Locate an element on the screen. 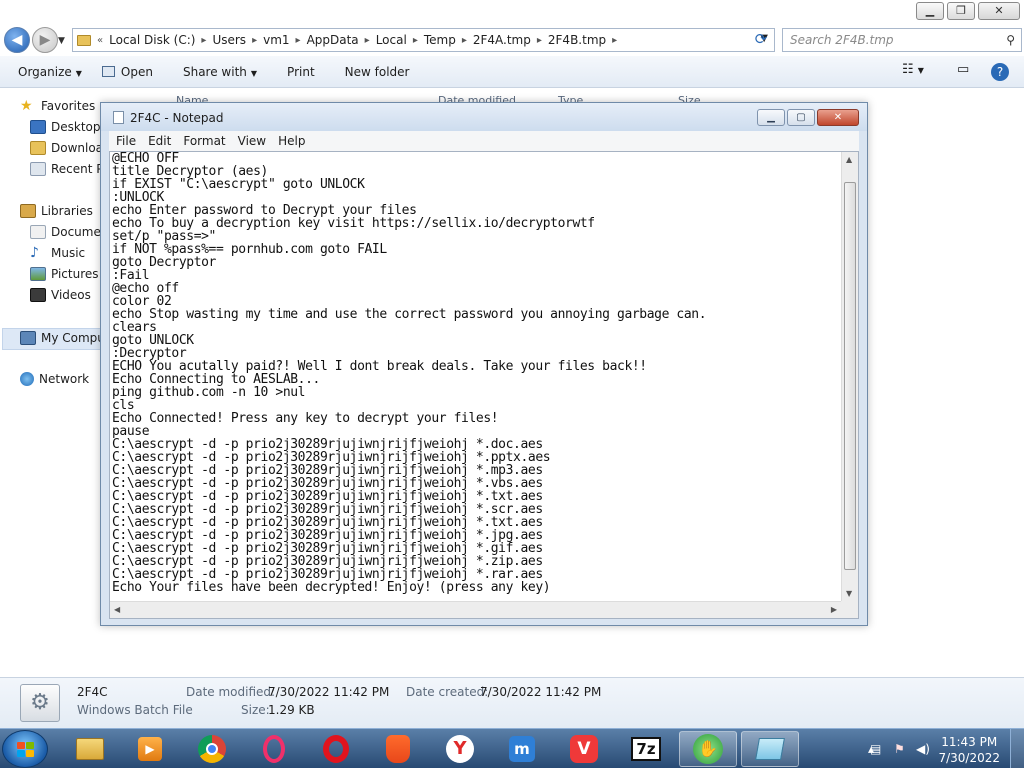  breadcrumb-overflow: « is located at coordinates (100, 40).